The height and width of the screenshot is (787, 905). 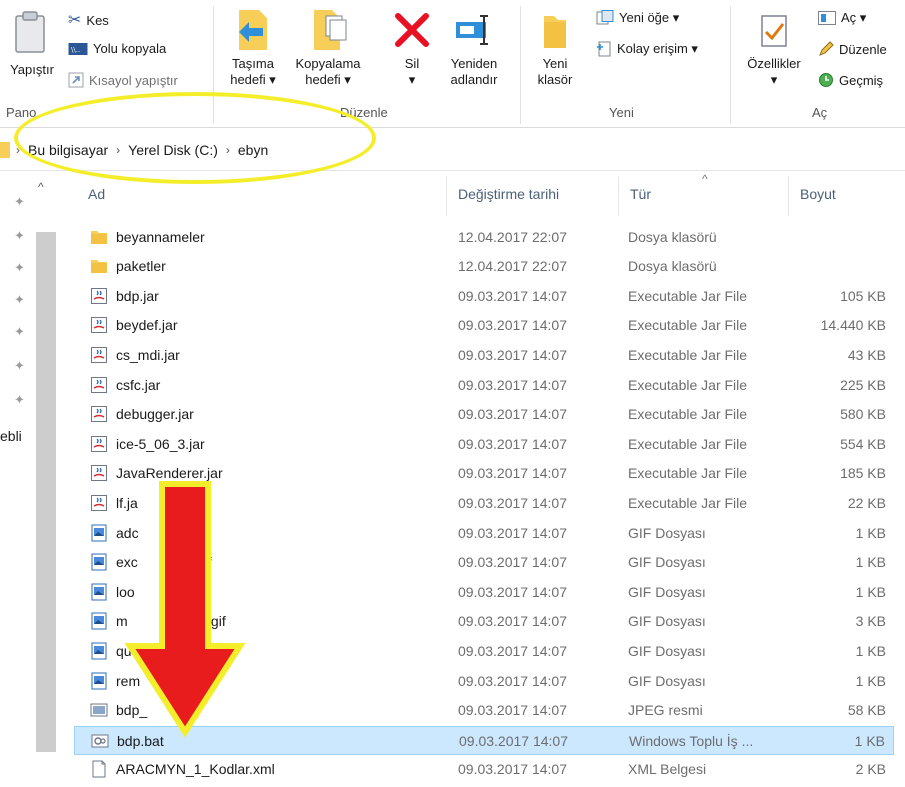 What do you see at coordinates (412, 79) in the screenshot?
I see `delete-label-2: ▾` at bounding box center [412, 79].